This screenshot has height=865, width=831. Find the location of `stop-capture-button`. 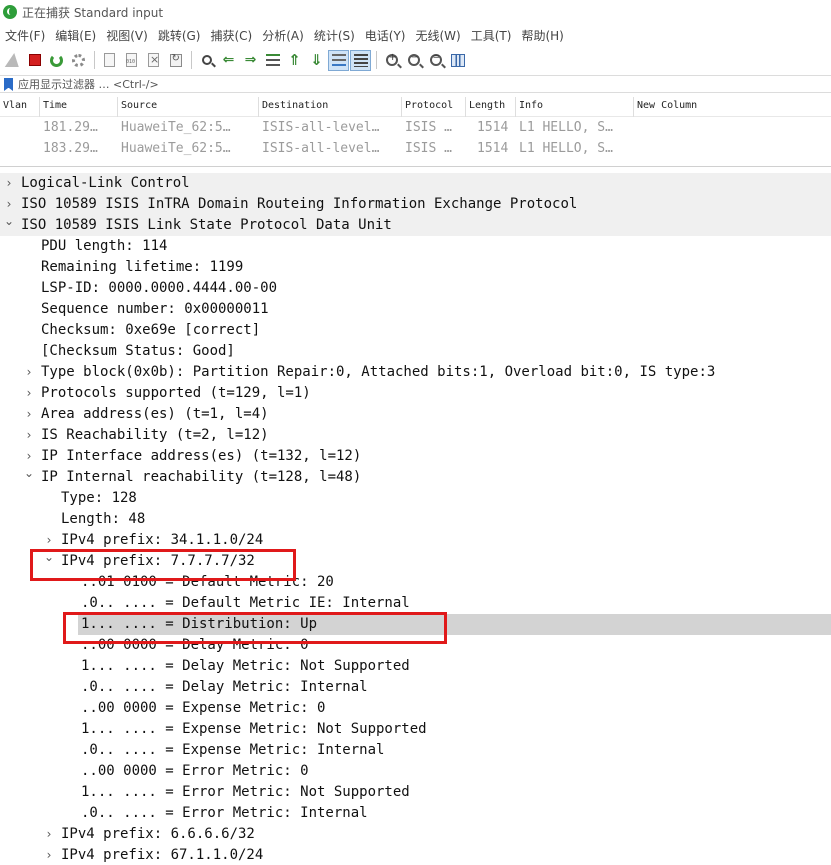

stop-capture-button is located at coordinates (34, 60).